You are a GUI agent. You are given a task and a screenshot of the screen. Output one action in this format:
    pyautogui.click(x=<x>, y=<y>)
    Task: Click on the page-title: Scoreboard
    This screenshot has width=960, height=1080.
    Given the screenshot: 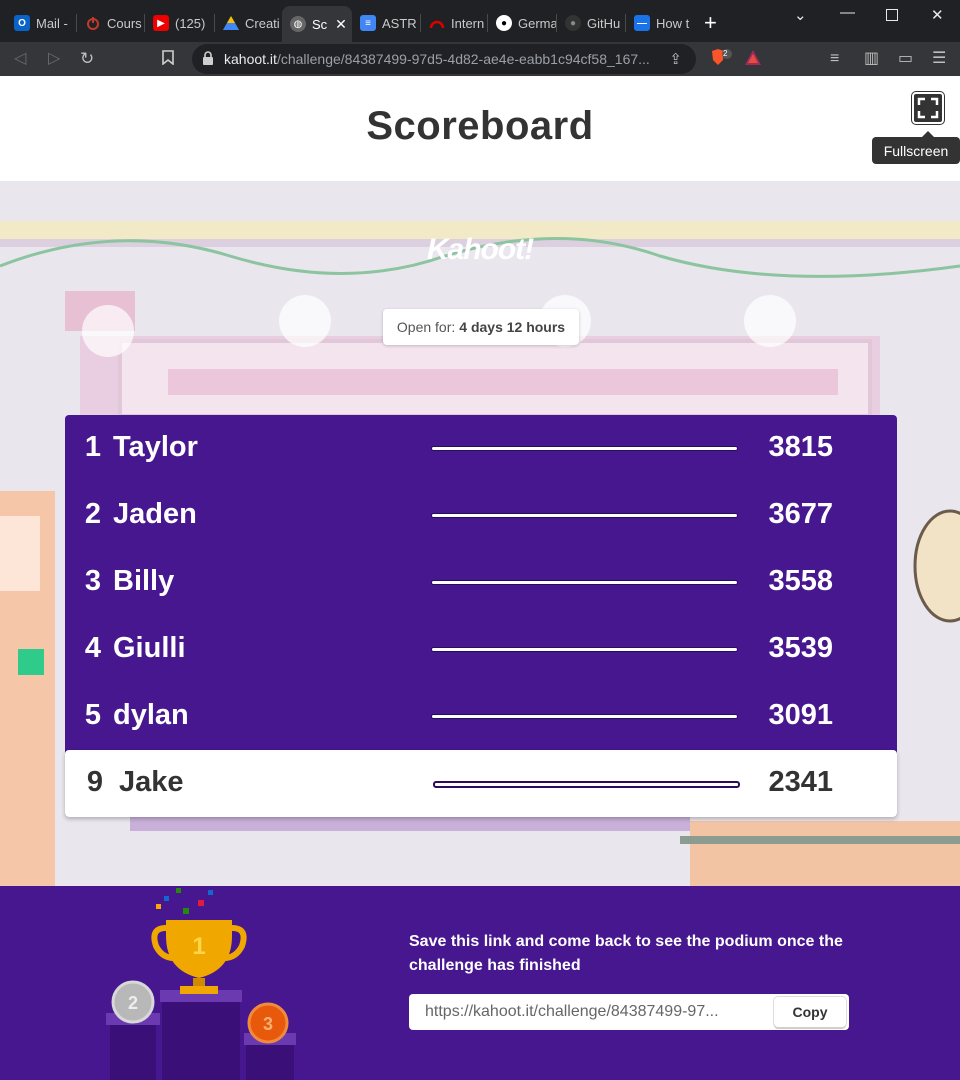 What is the action you would take?
    pyautogui.click(x=480, y=126)
    